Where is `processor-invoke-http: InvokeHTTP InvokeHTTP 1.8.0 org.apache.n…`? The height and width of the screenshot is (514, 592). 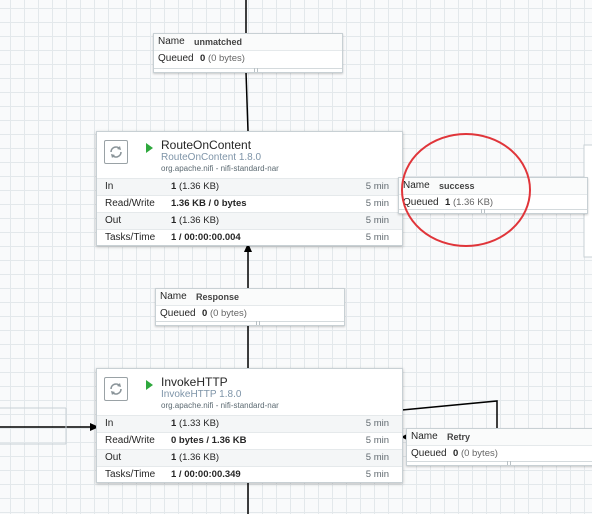
processor-invoke-http: InvokeHTTP InvokeHTTP 1.8.0 org.apache.n… is located at coordinates (249, 425).